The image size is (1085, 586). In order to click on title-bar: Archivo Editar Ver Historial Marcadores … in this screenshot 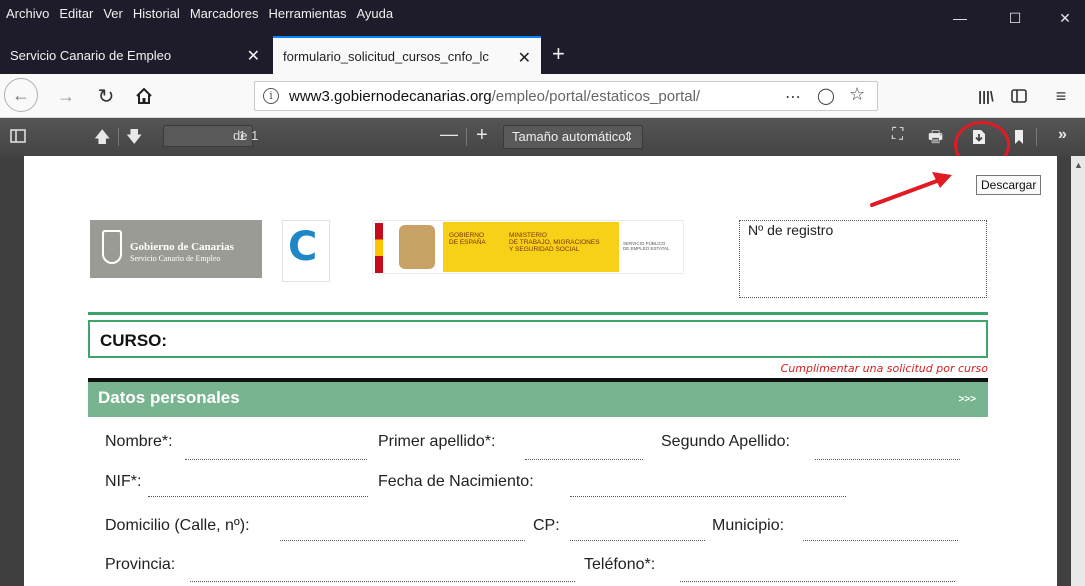, I will do `click(542, 18)`.